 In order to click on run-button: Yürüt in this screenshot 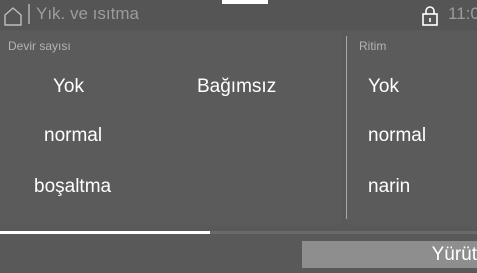, I will do `click(389, 254)`.